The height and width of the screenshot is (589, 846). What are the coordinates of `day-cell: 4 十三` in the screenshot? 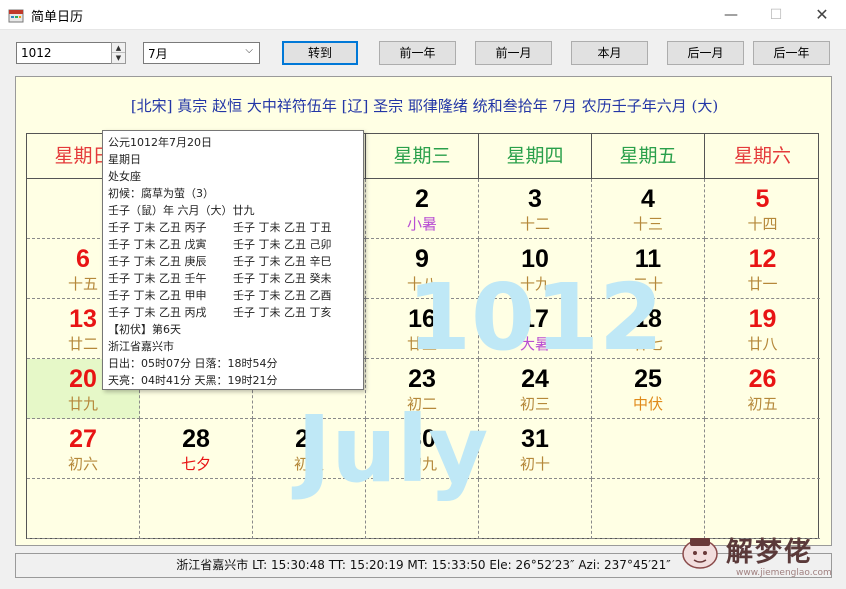 It's located at (648, 209).